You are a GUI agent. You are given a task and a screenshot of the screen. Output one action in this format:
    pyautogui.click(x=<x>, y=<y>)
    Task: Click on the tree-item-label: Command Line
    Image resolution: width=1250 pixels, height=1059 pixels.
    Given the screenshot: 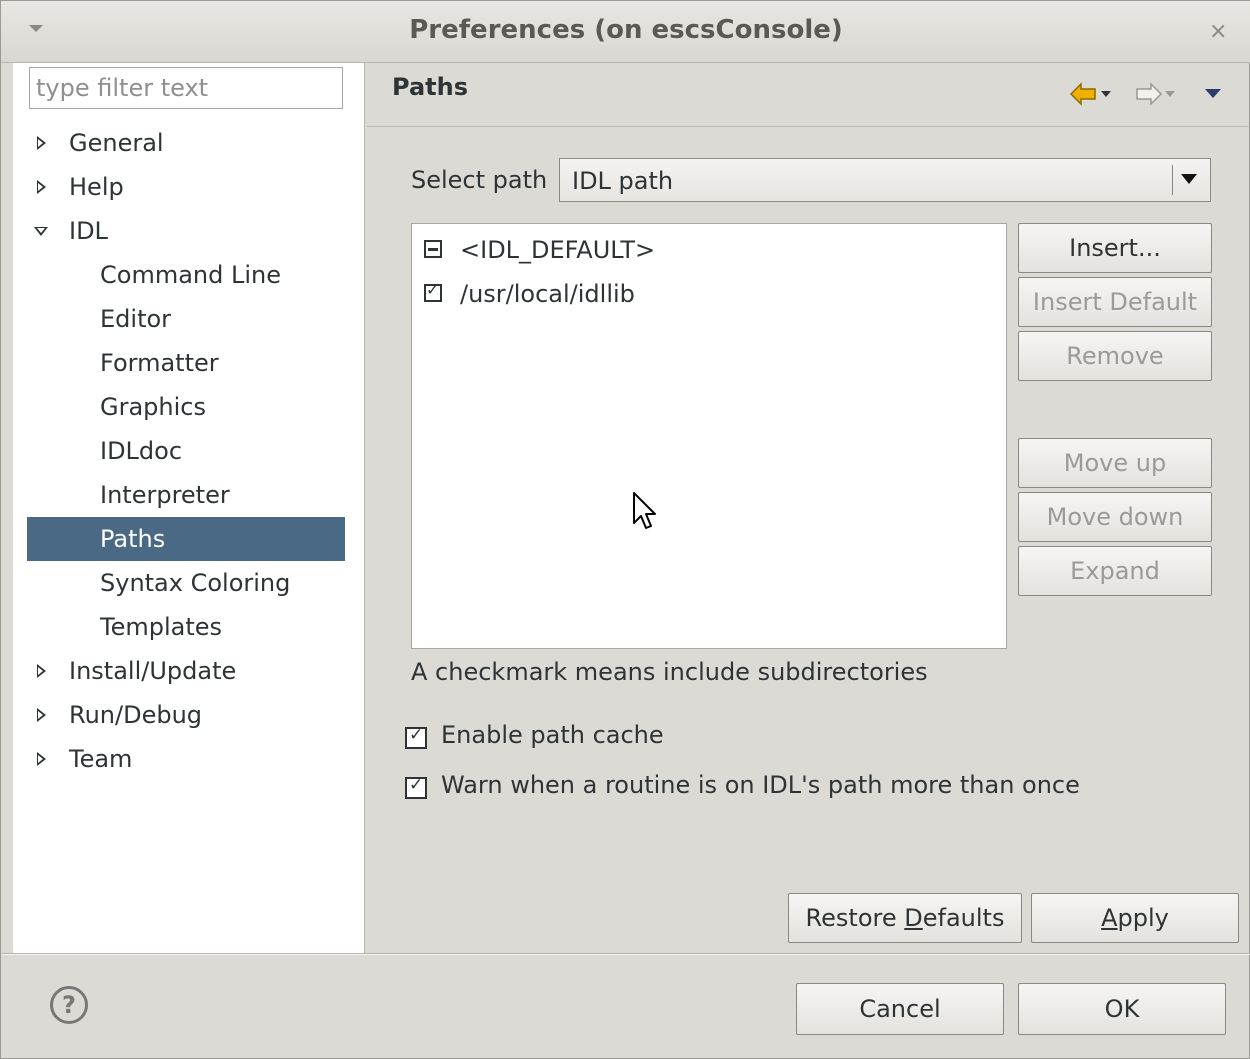 What is the action you would take?
    pyautogui.click(x=190, y=275)
    